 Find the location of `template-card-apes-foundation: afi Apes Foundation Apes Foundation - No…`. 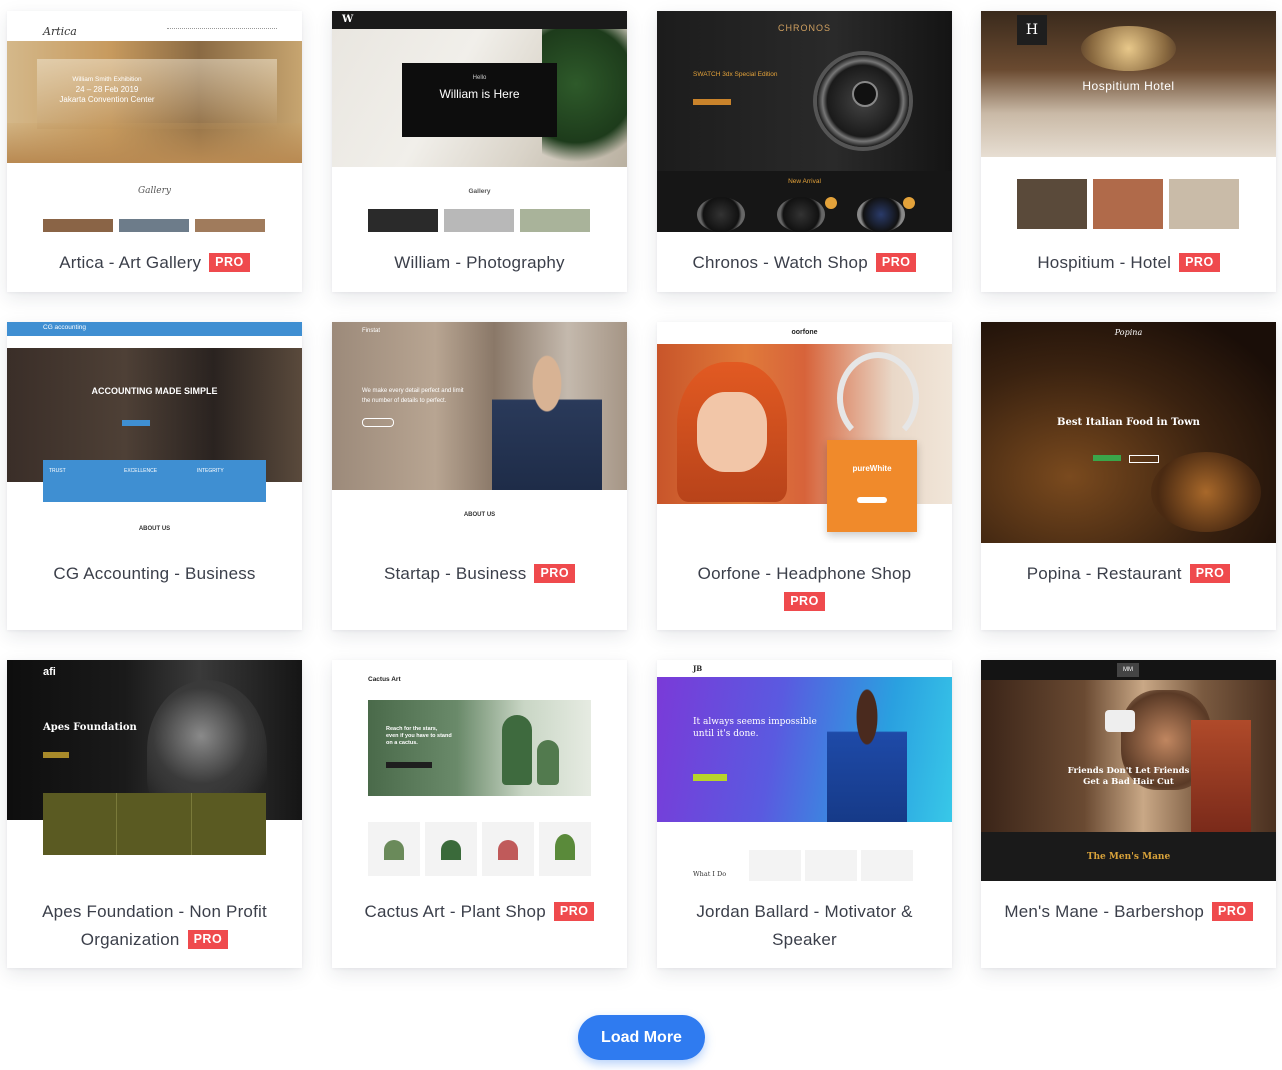

template-card-apes-foundation: afi Apes Foundation Apes Foundation - No… is located at coordinates (154, 814).